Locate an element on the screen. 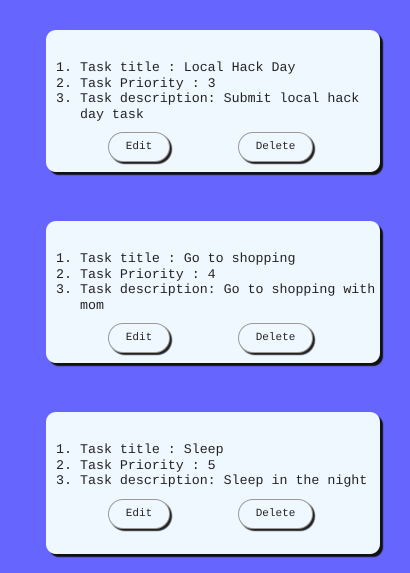 The width and height of the screenshot is (410, 573). task-detail: Task description: Sleep in the night is located at coordinates (224, 480).